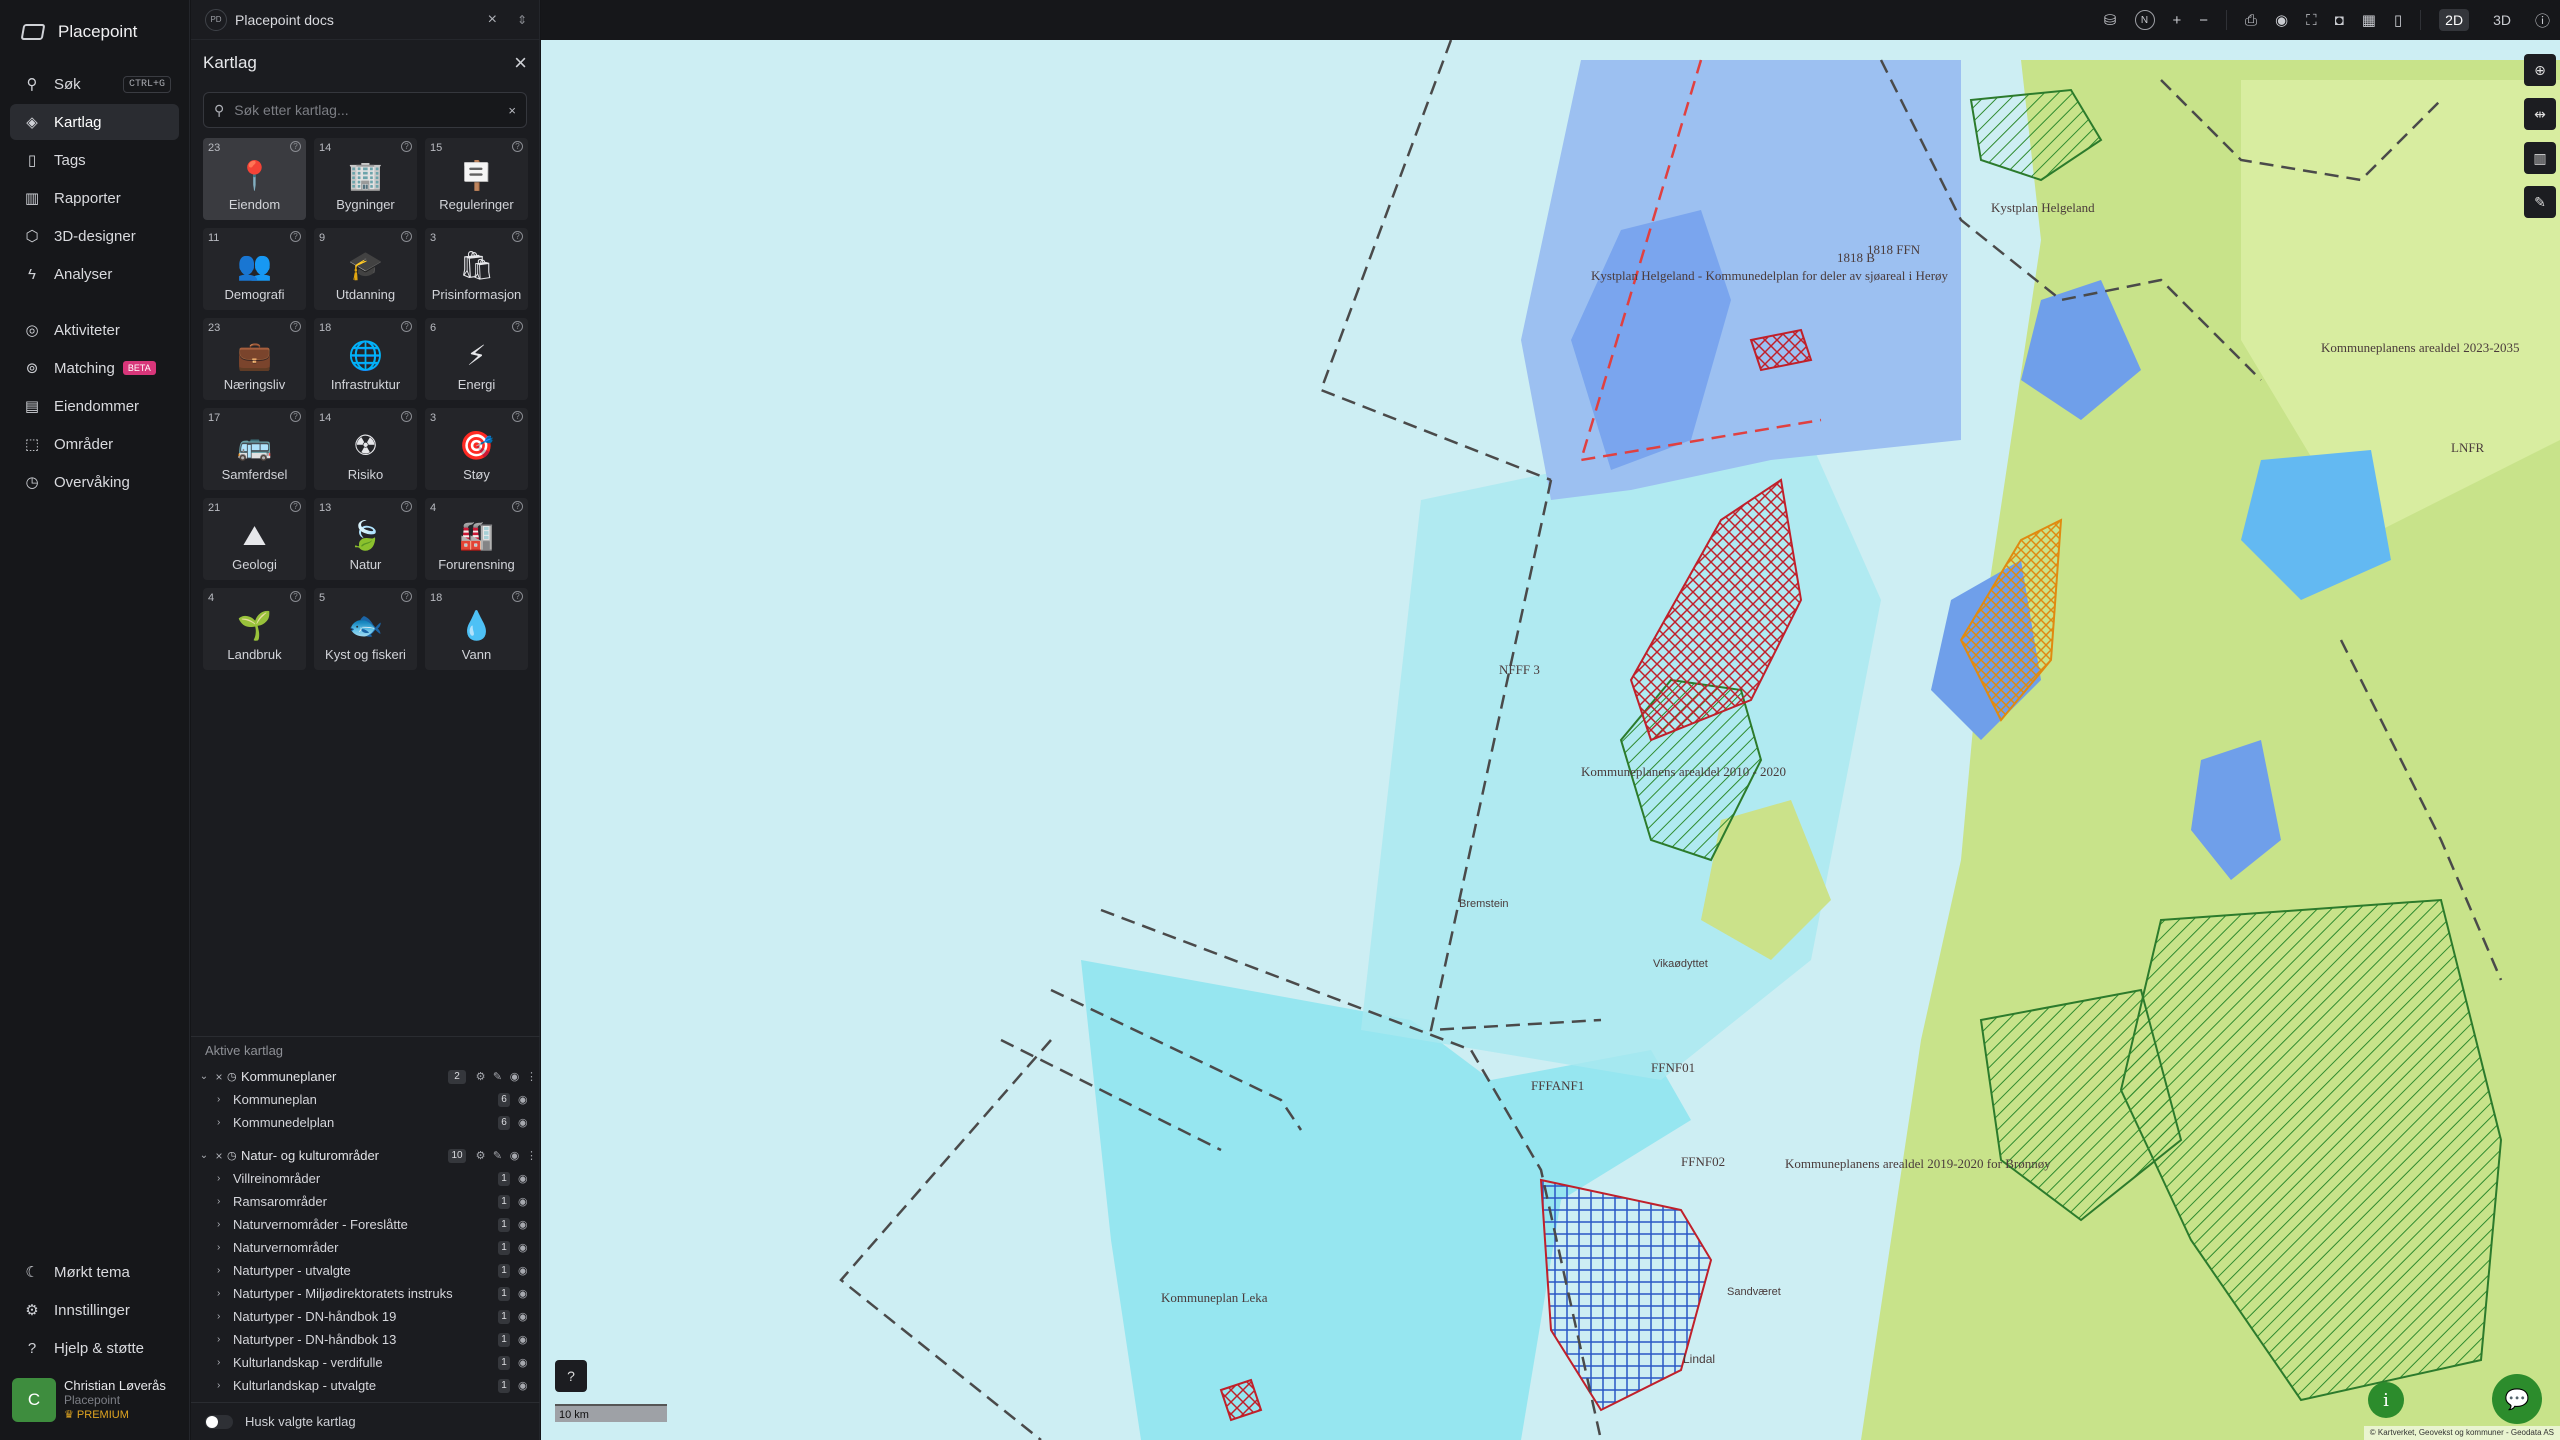  Describe the element at coordinates (520, 63) in the screenshot. I see `close-icon: ×` at that location.